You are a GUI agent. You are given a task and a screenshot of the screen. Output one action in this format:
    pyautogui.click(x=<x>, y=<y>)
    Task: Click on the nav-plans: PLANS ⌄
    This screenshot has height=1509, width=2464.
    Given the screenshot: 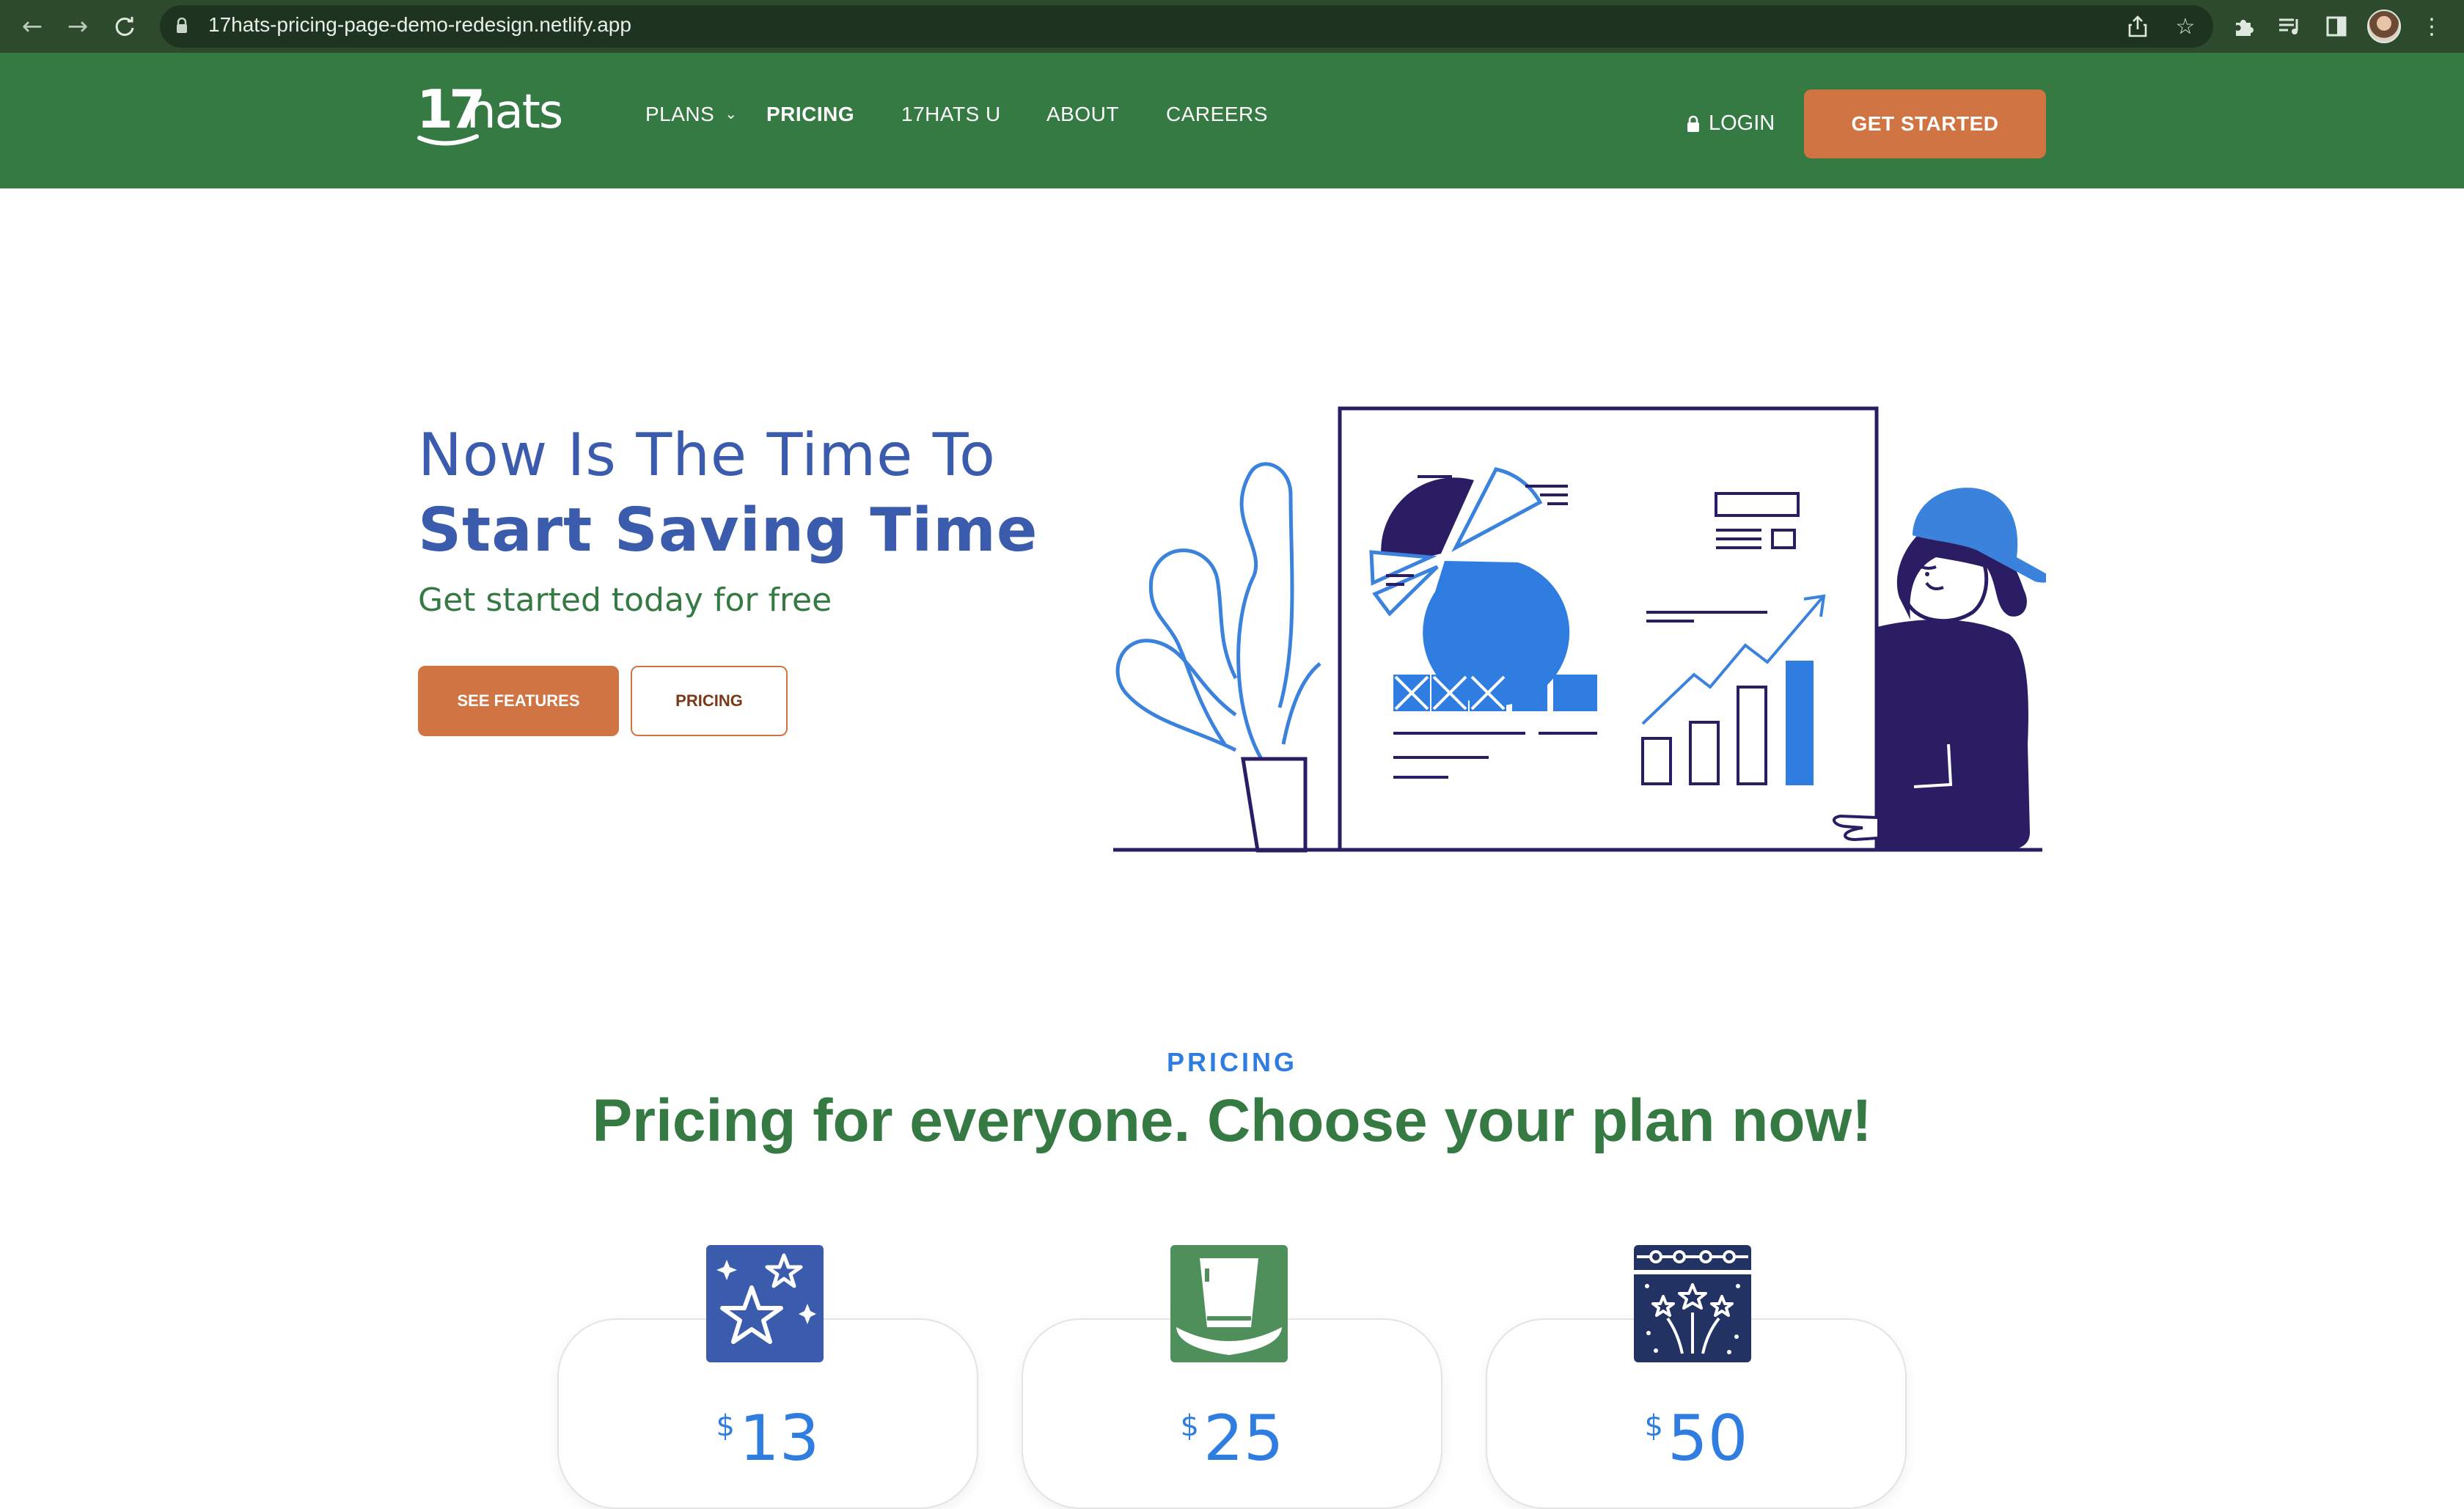 What is the action you would take?
    pyautogui.click(x=691, y=114)
    